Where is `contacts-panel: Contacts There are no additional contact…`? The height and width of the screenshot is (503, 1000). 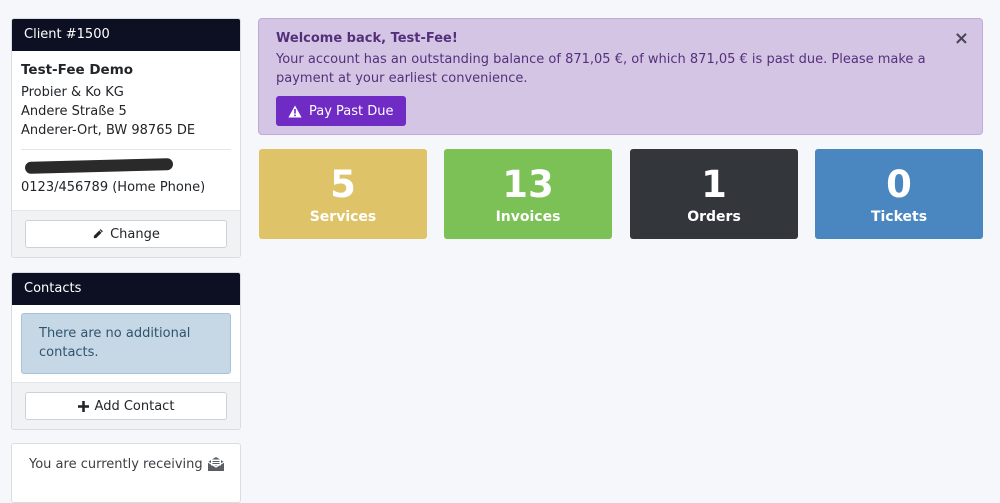
contacts-panel: Contacts There are no additional contact… is located at coordinates (126, 351).